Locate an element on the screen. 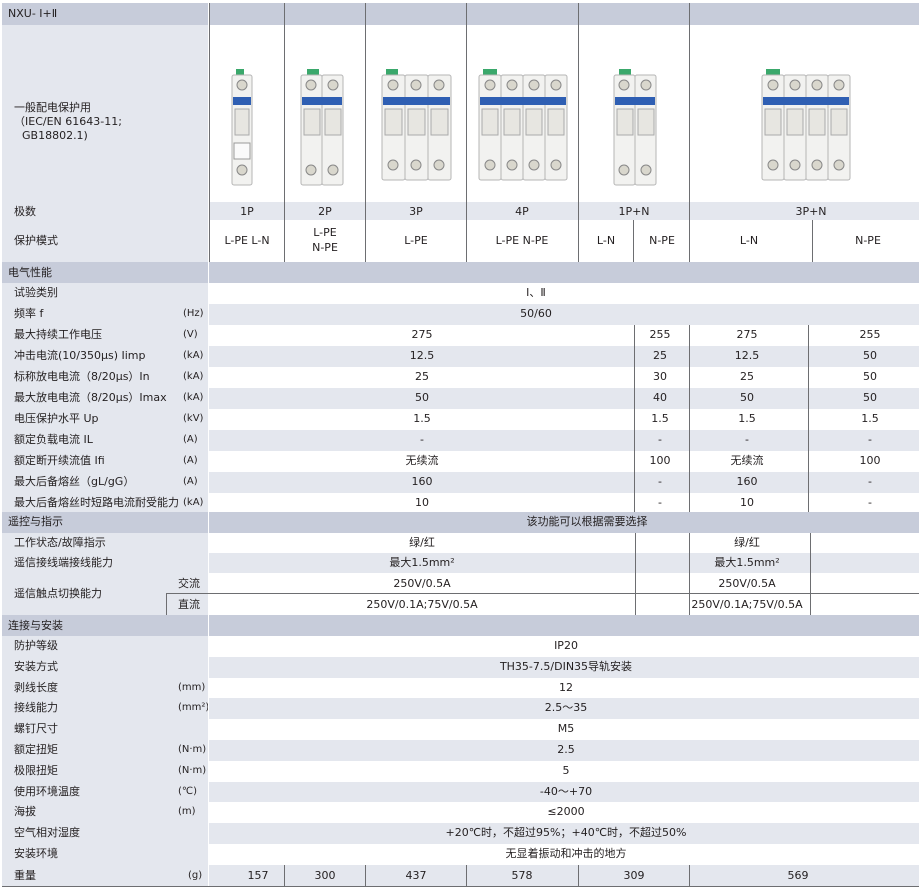  install-row-label: 剥线长度 is located at coordinates (36, 687).